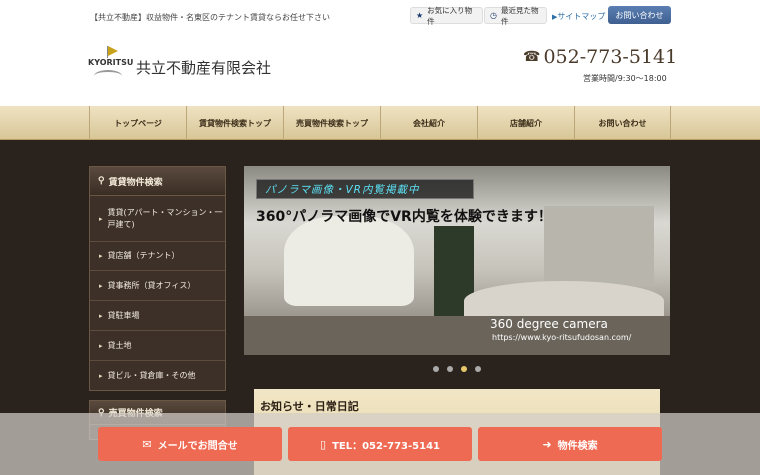  I want to click on logo-arc, so click(108, 76).